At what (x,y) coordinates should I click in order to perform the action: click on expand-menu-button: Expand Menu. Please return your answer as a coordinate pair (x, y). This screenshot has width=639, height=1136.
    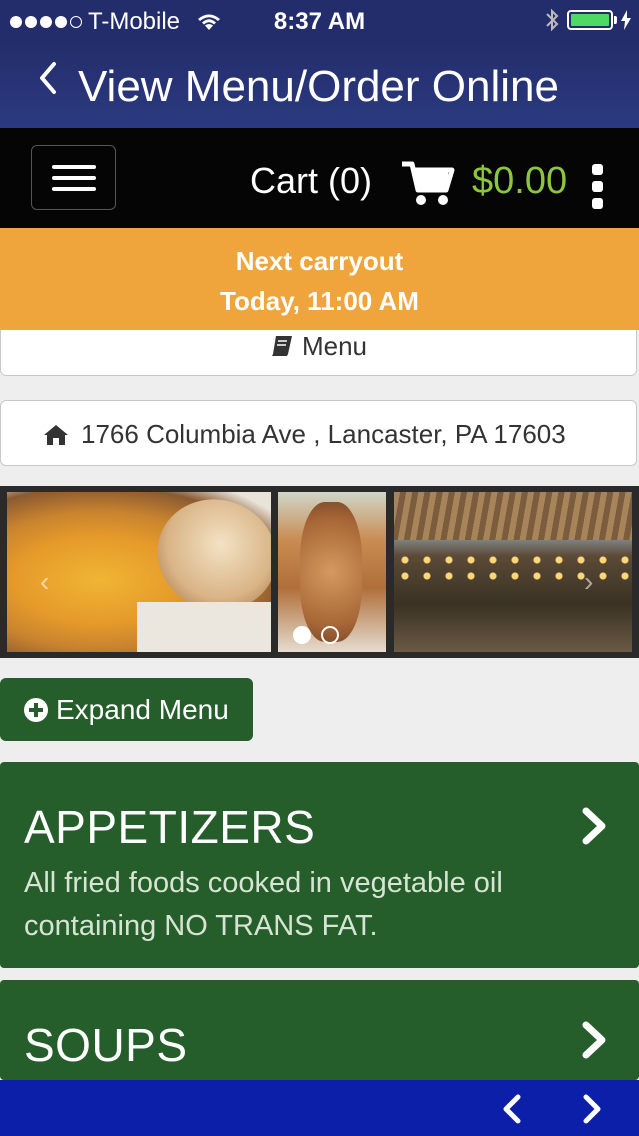
    Looking at the image, I should click on (126, 709).